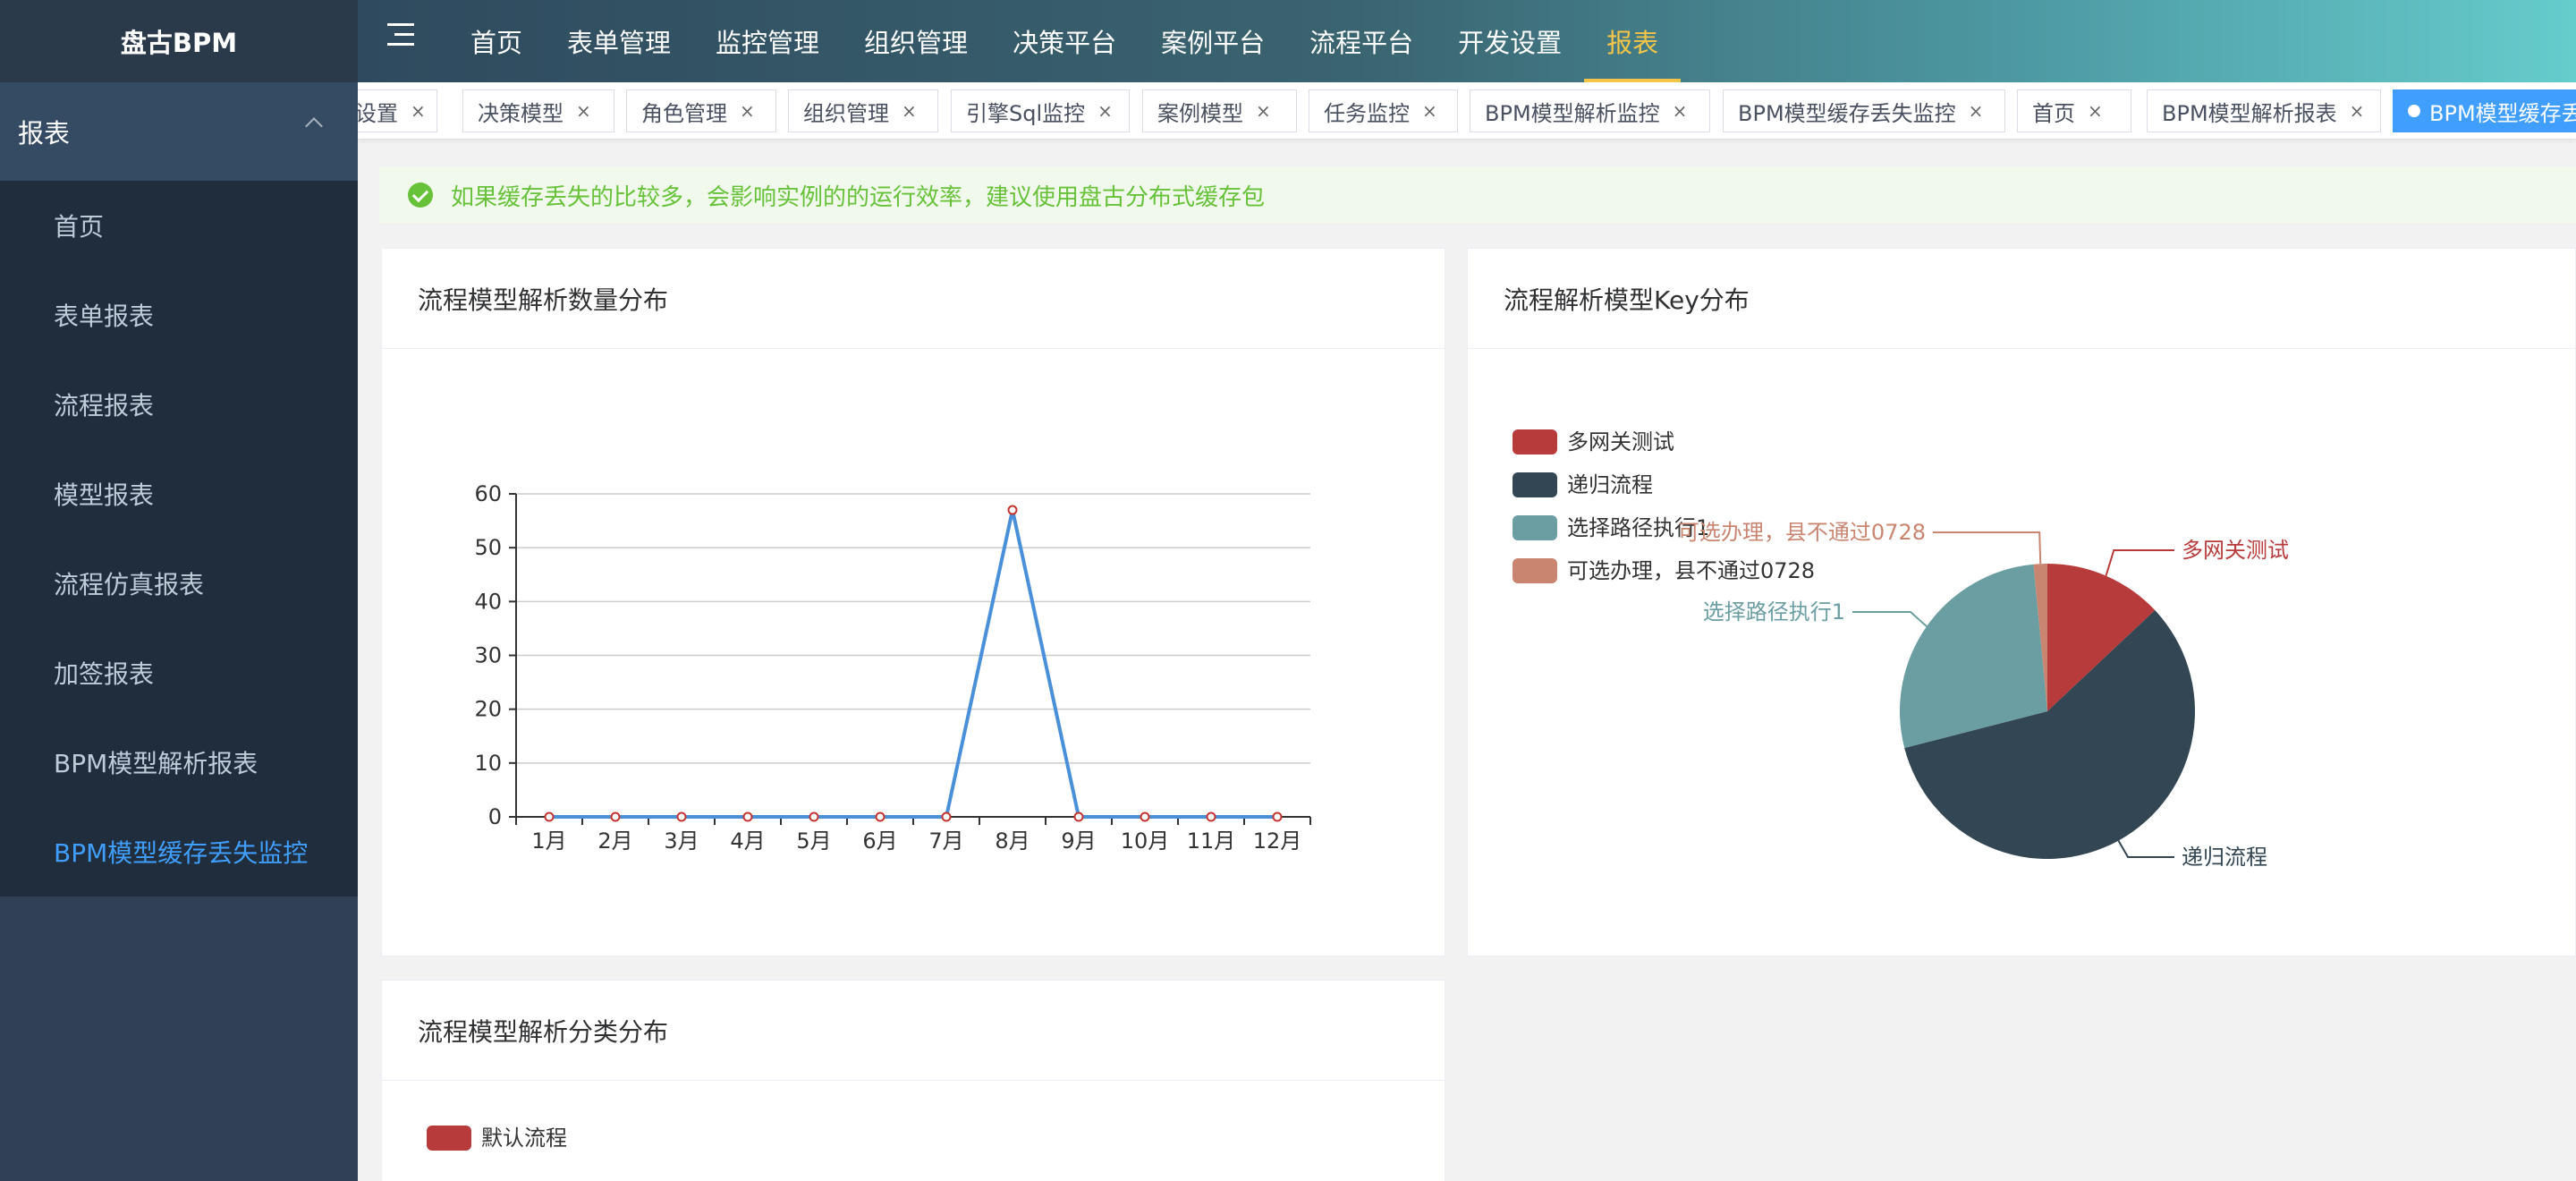  What do you see at coordinates (913, 1080) in the screenshot?
I see `category-chart-card: 流程模型解析分类分布 默认流程` at bounding box center [913, 1080].